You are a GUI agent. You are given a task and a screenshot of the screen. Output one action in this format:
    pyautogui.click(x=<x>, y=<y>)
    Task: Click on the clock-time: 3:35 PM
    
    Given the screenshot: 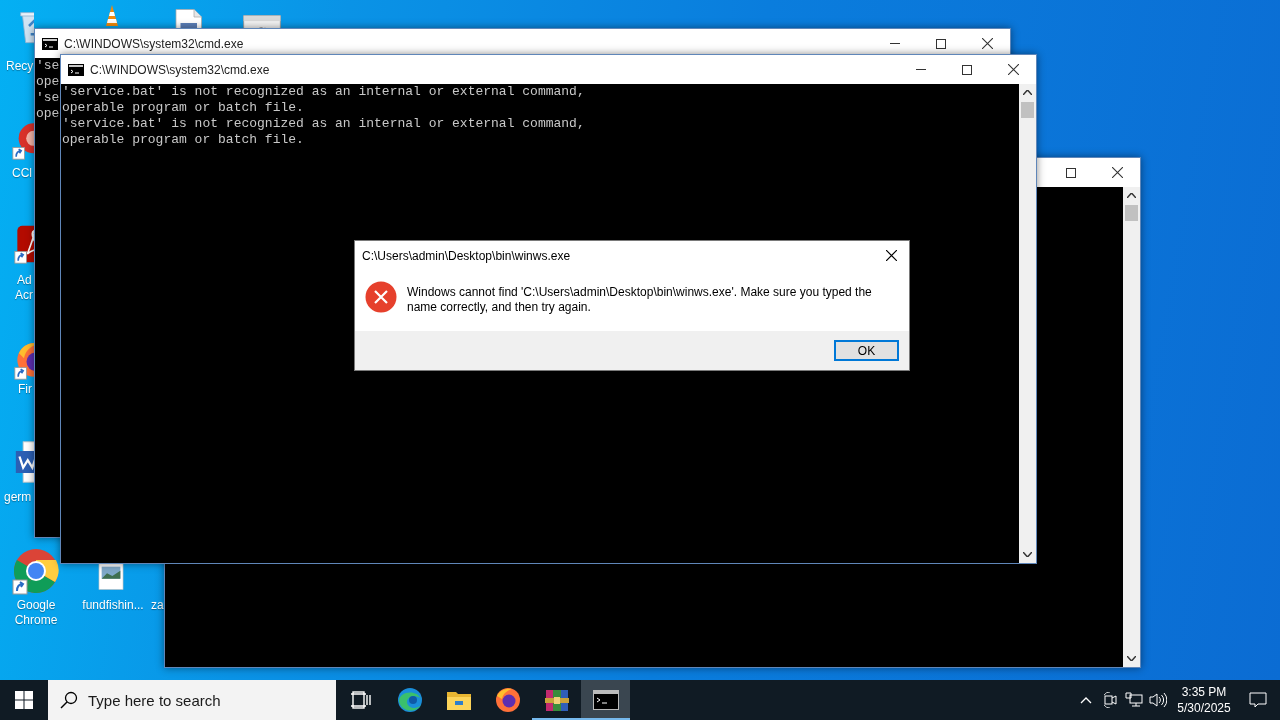 What is the action you would take?
    pyautogui.click(x=1204, y=692)
    